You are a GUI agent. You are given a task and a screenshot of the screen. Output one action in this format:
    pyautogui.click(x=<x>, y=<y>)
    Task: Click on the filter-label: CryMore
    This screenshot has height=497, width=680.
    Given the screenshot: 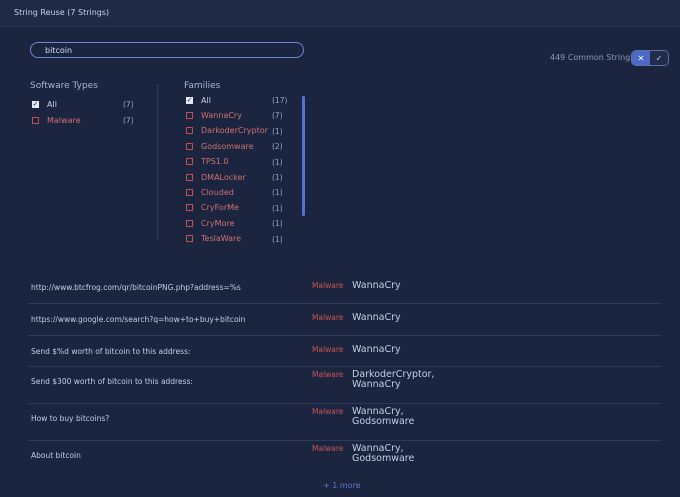 What is the action you would take?
    pyautogui.click(x=218, y=223)
    